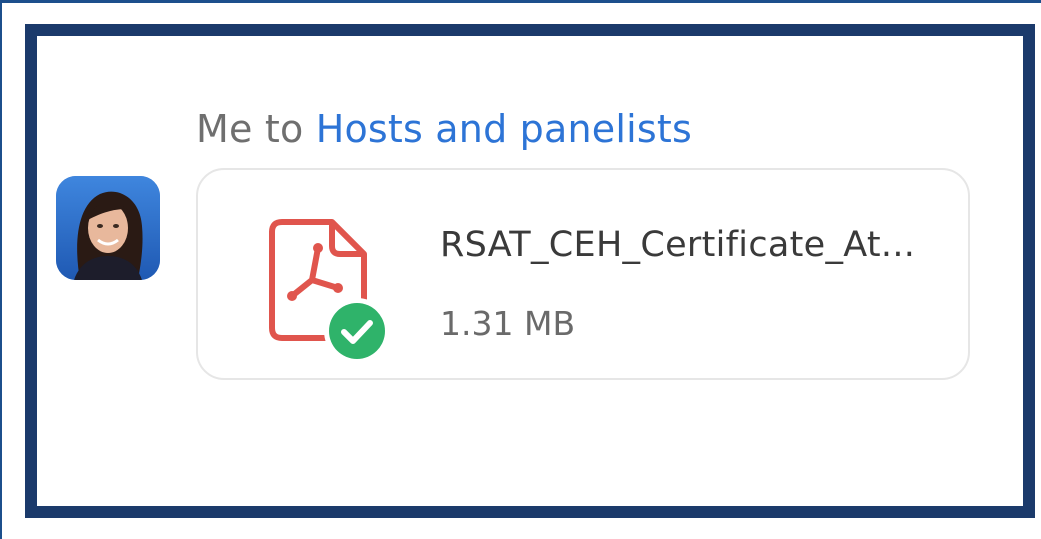 The width and height of the screenshot is (1041, 539). I want to click on file-size: 1.31 MB, so click(508, 323).